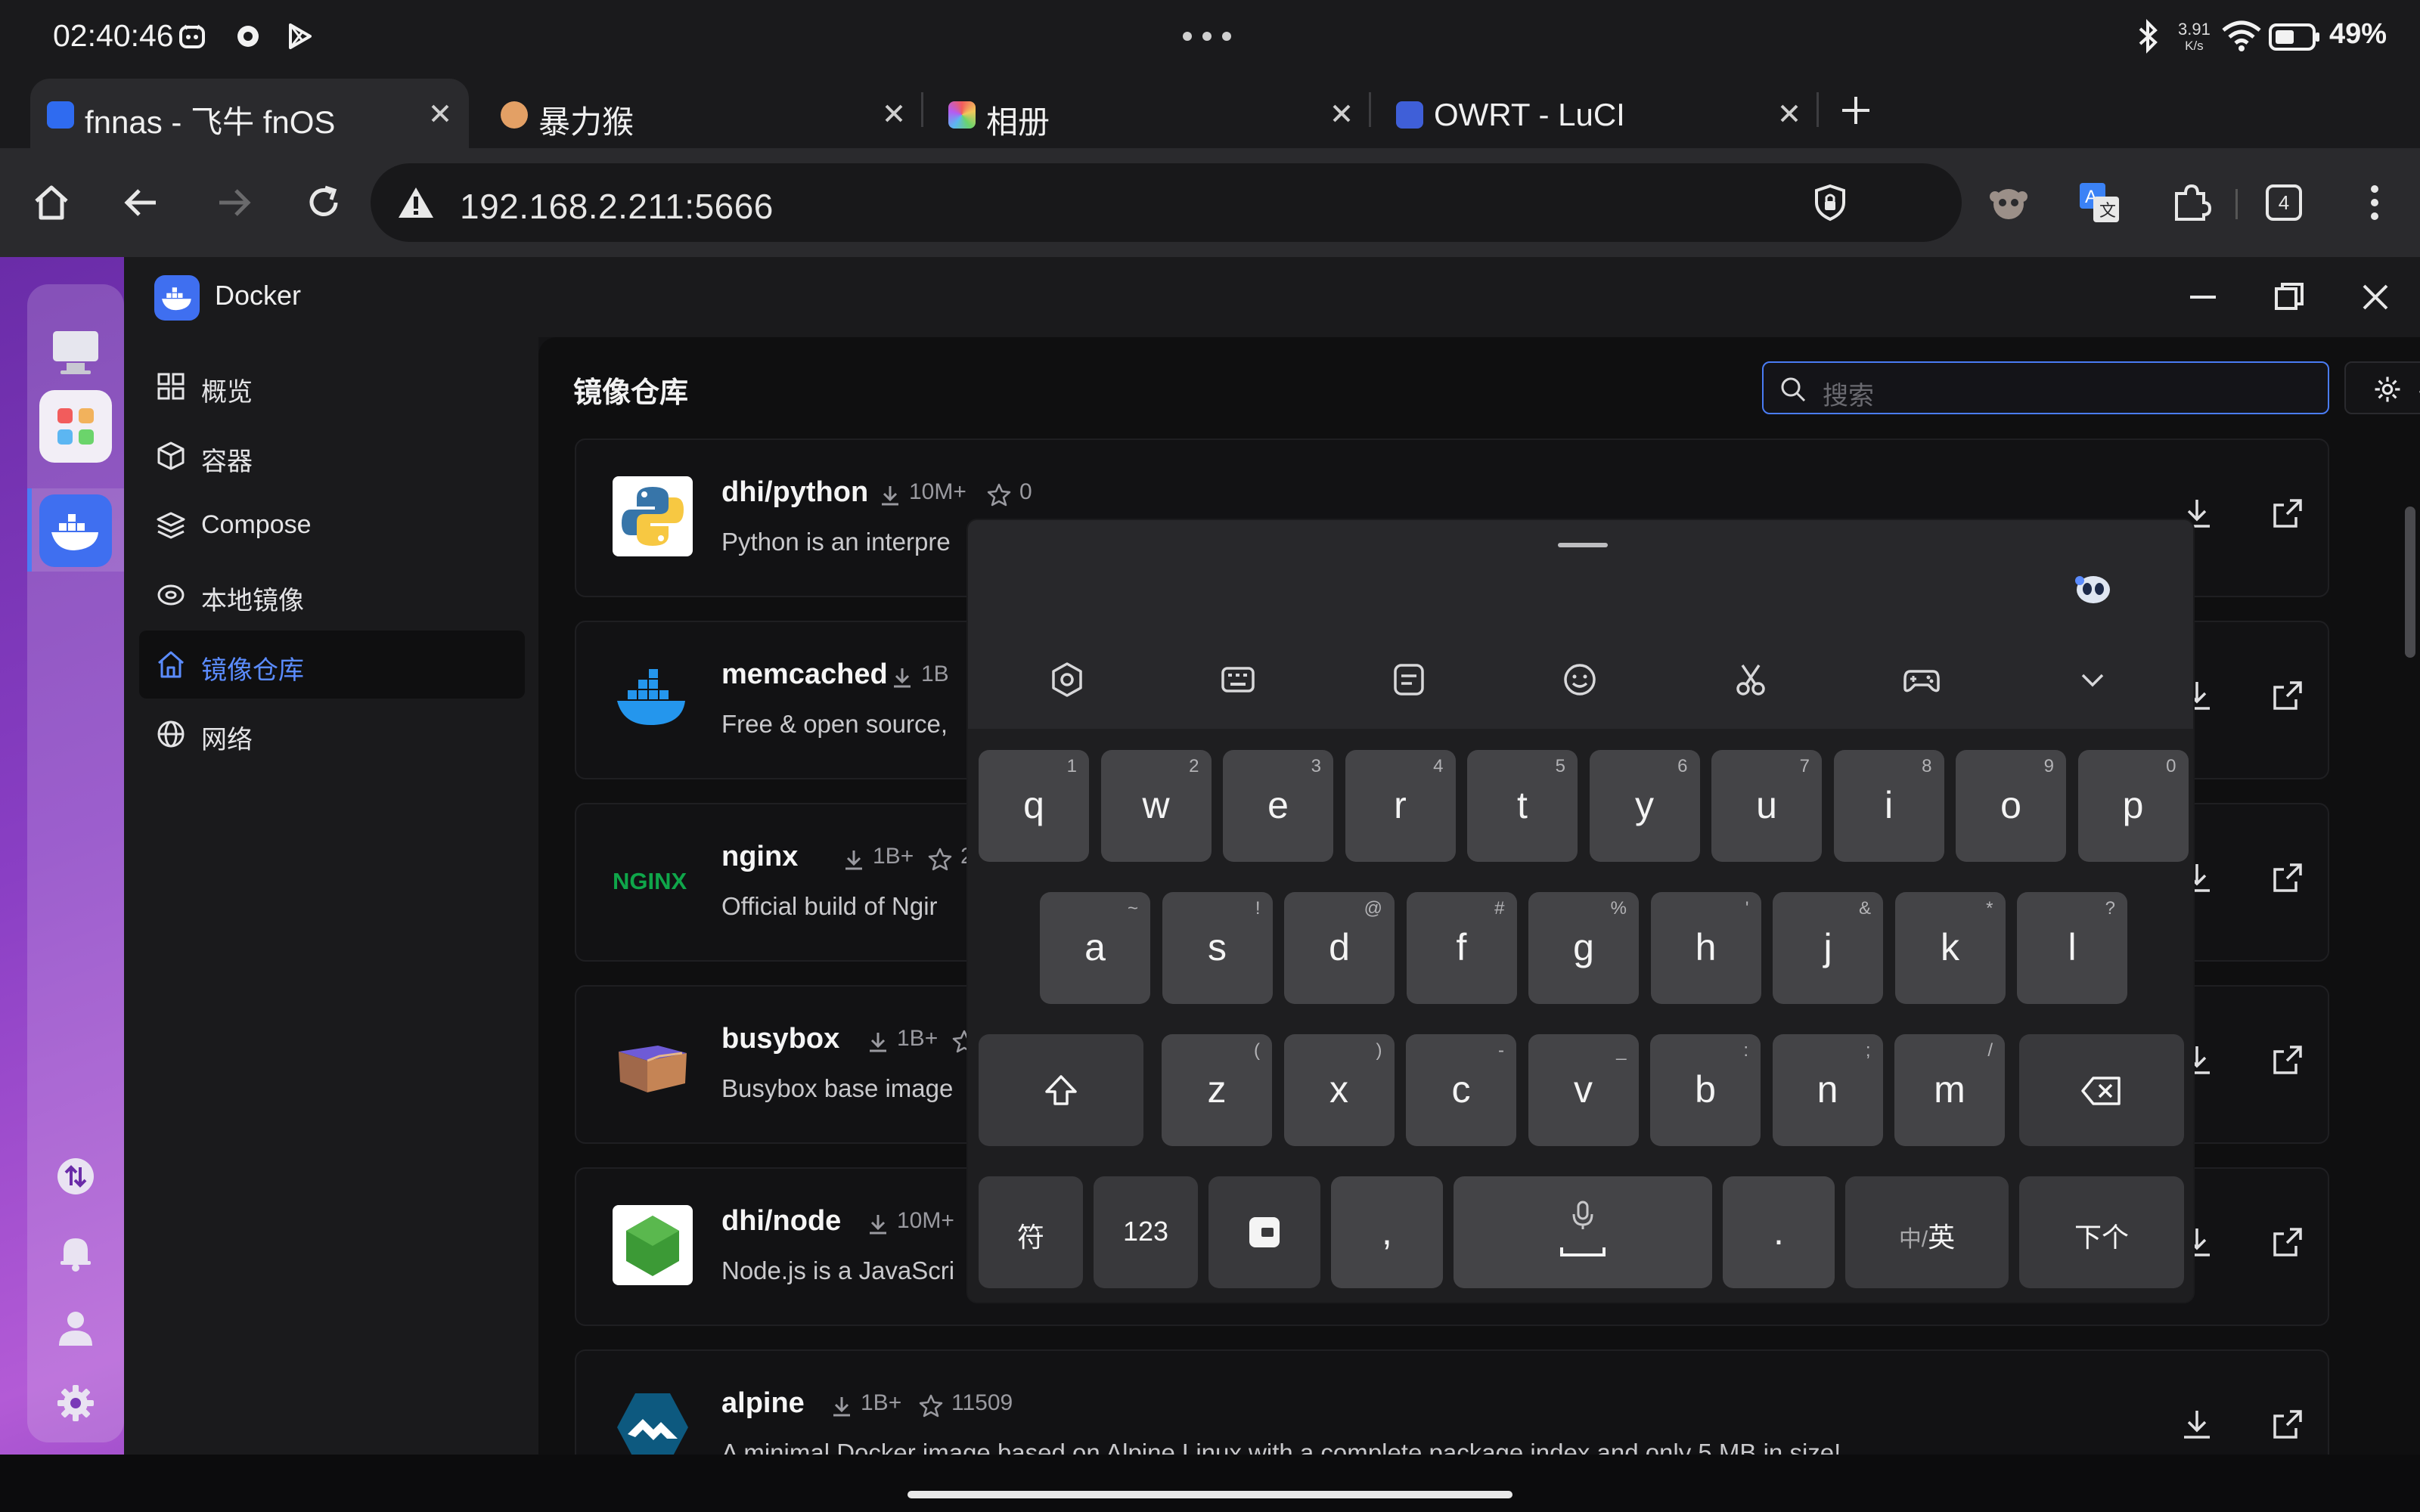 This screenshot has height=1512, width=2420. Describe the element at coordinates (1583, 1232) in the screenshot. I see `space-key` at that location.